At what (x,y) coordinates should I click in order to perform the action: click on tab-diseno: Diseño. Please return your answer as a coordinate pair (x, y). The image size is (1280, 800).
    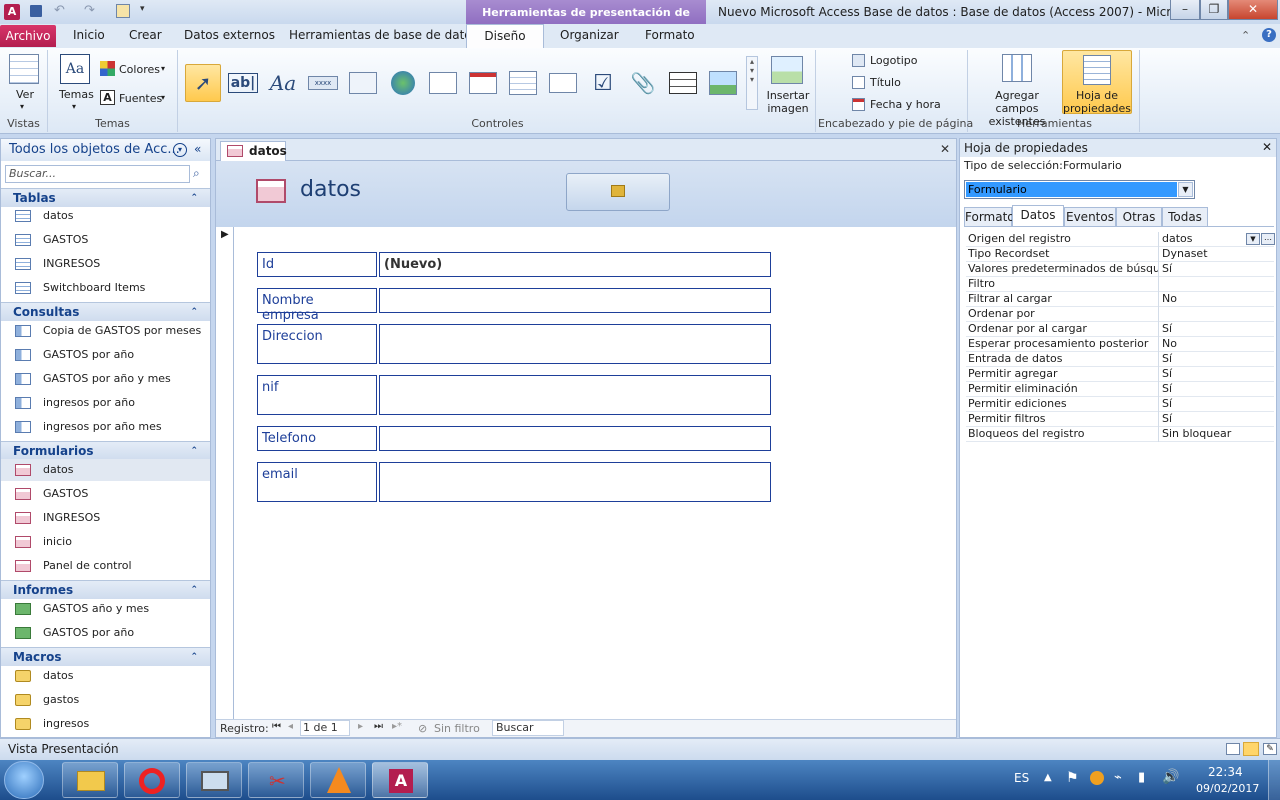
    Looking at the image, I should click on (505, 36).